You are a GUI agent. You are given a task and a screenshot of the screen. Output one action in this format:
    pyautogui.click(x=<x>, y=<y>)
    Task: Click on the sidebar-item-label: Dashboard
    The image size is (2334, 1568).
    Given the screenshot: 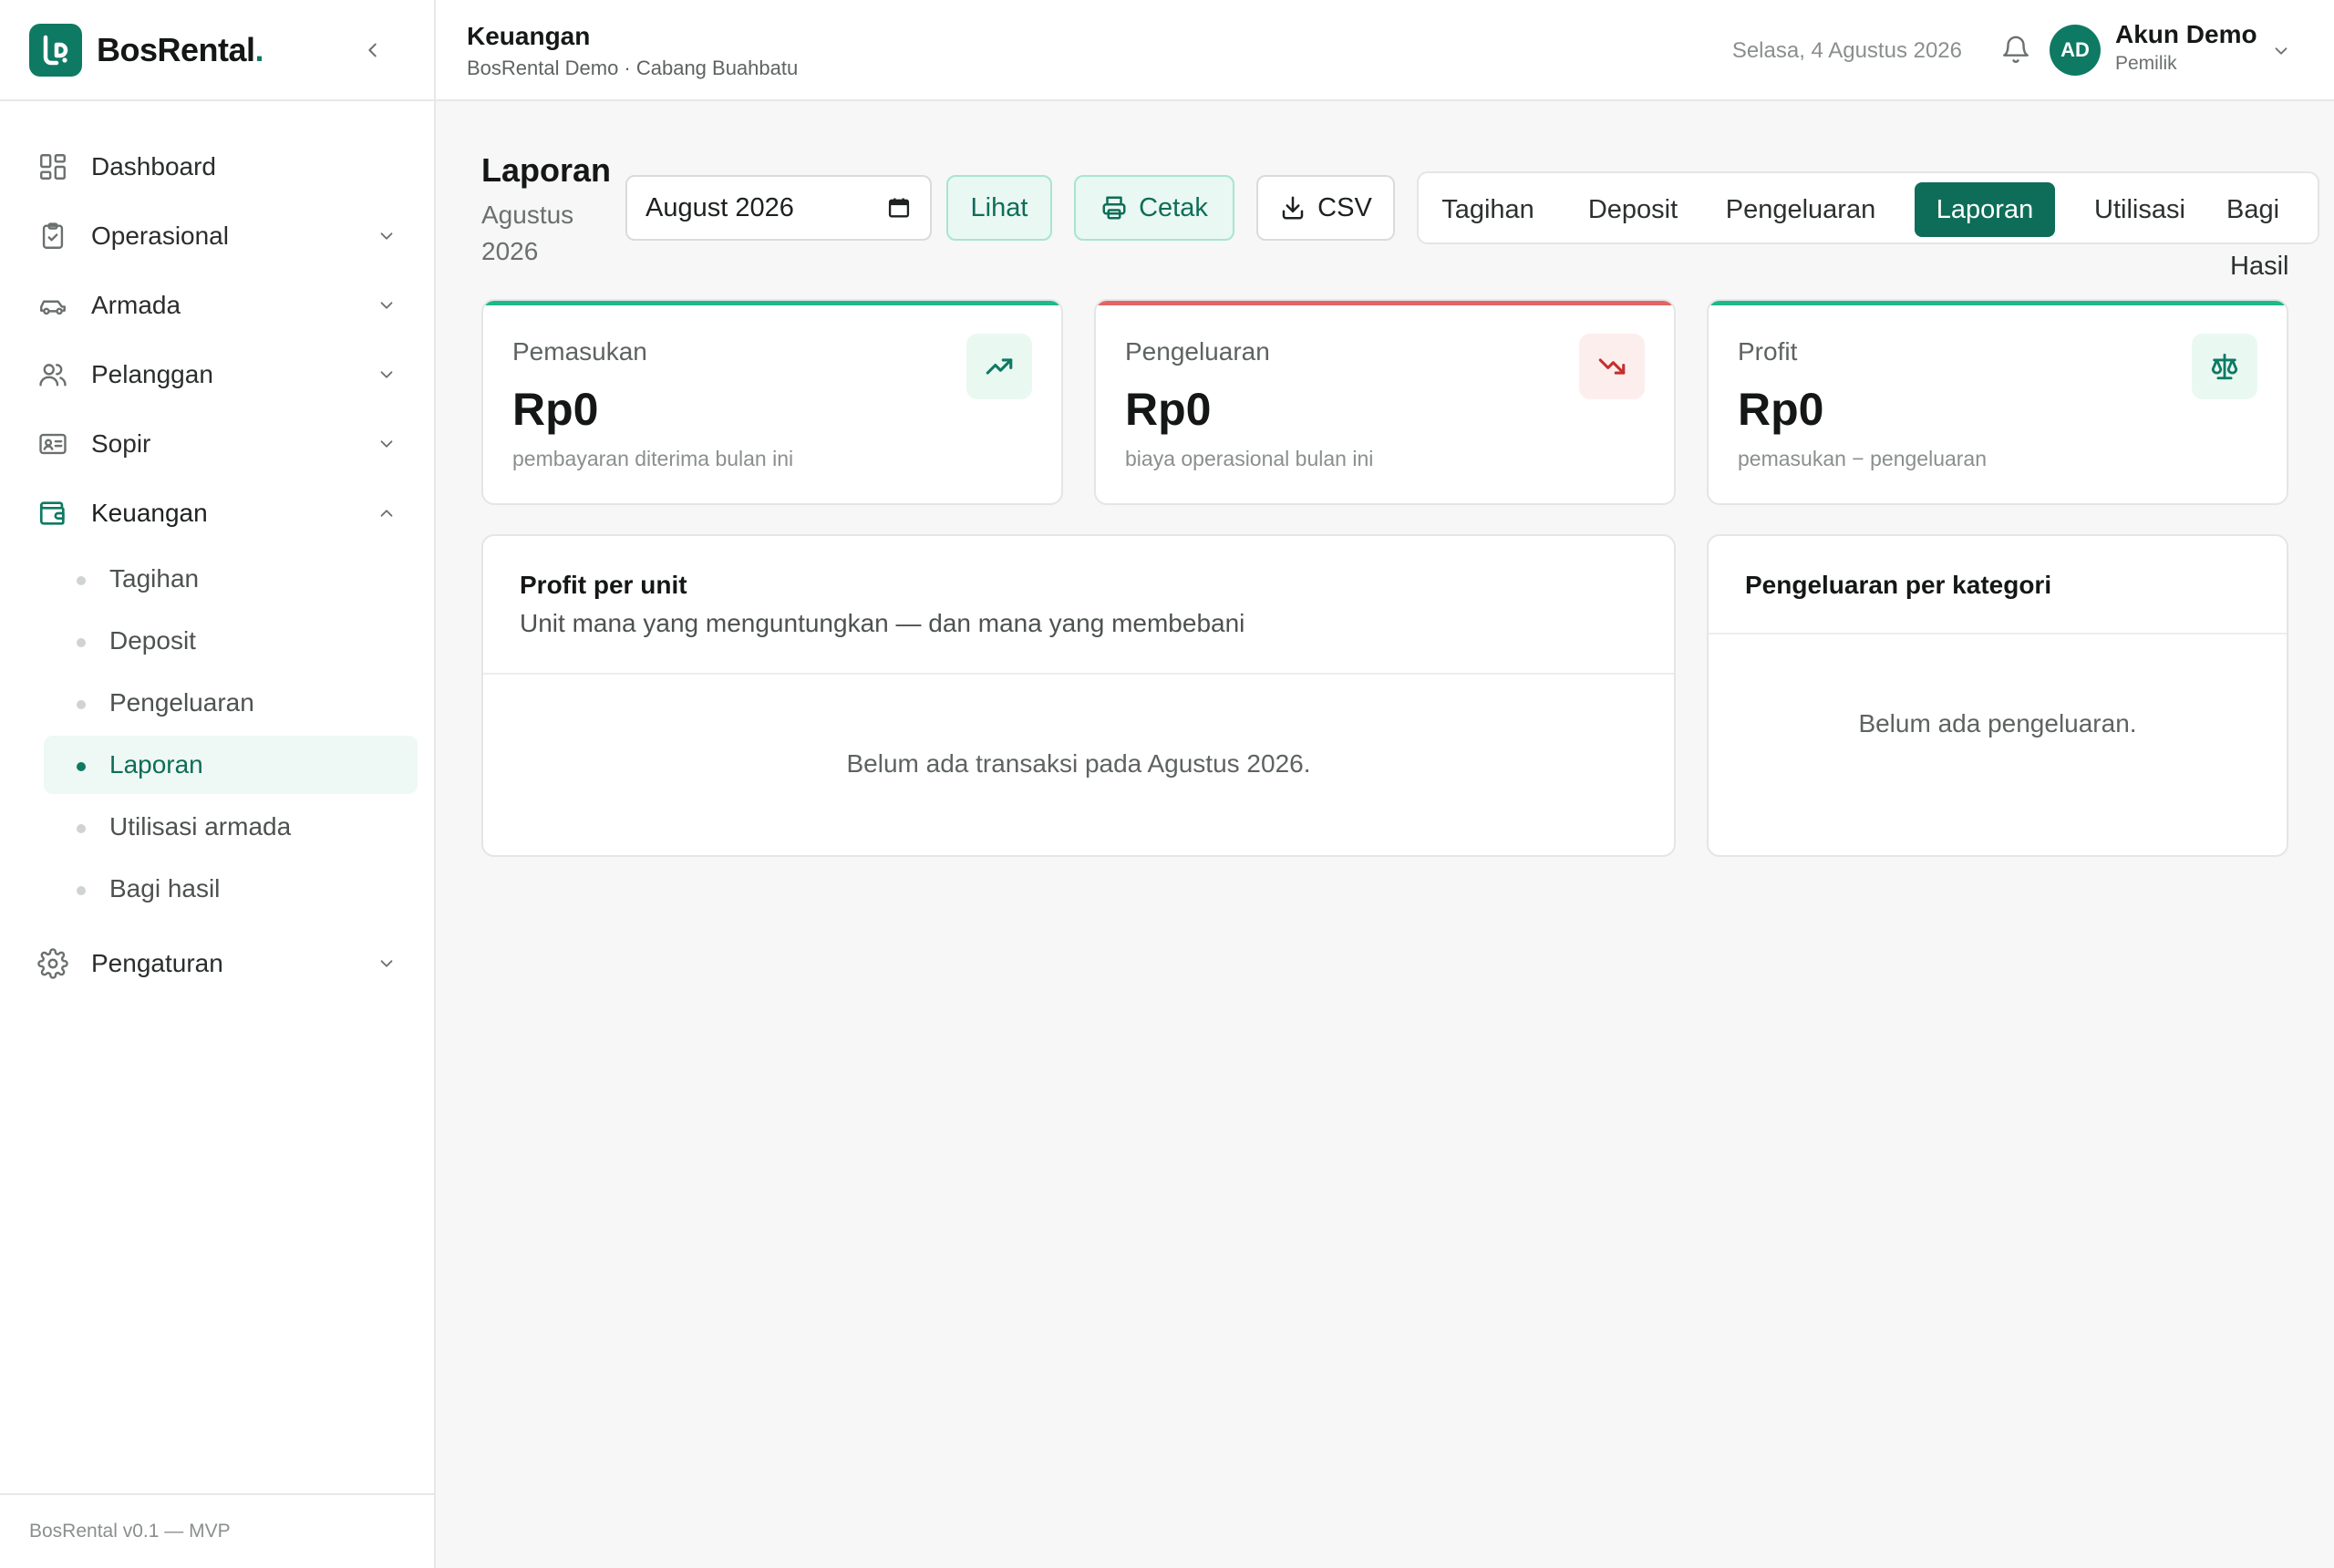 What is the action you would take?
    pyautogui.click(x=153, y=166)
    